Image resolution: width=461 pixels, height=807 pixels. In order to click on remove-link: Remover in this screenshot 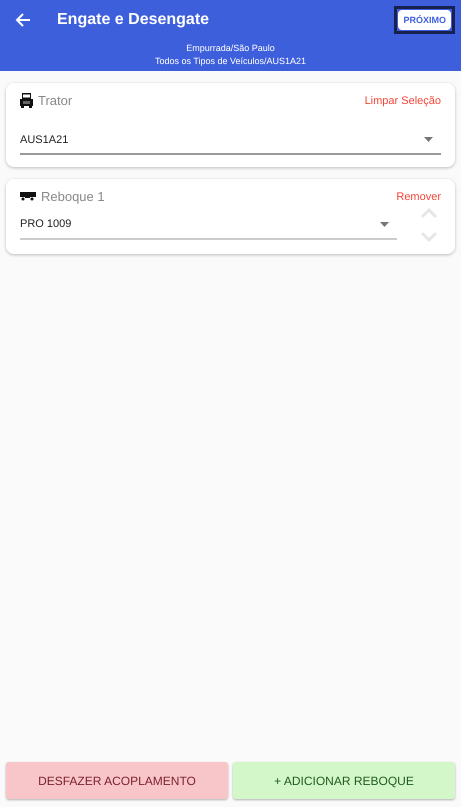, I will do `click(418, 196)`.